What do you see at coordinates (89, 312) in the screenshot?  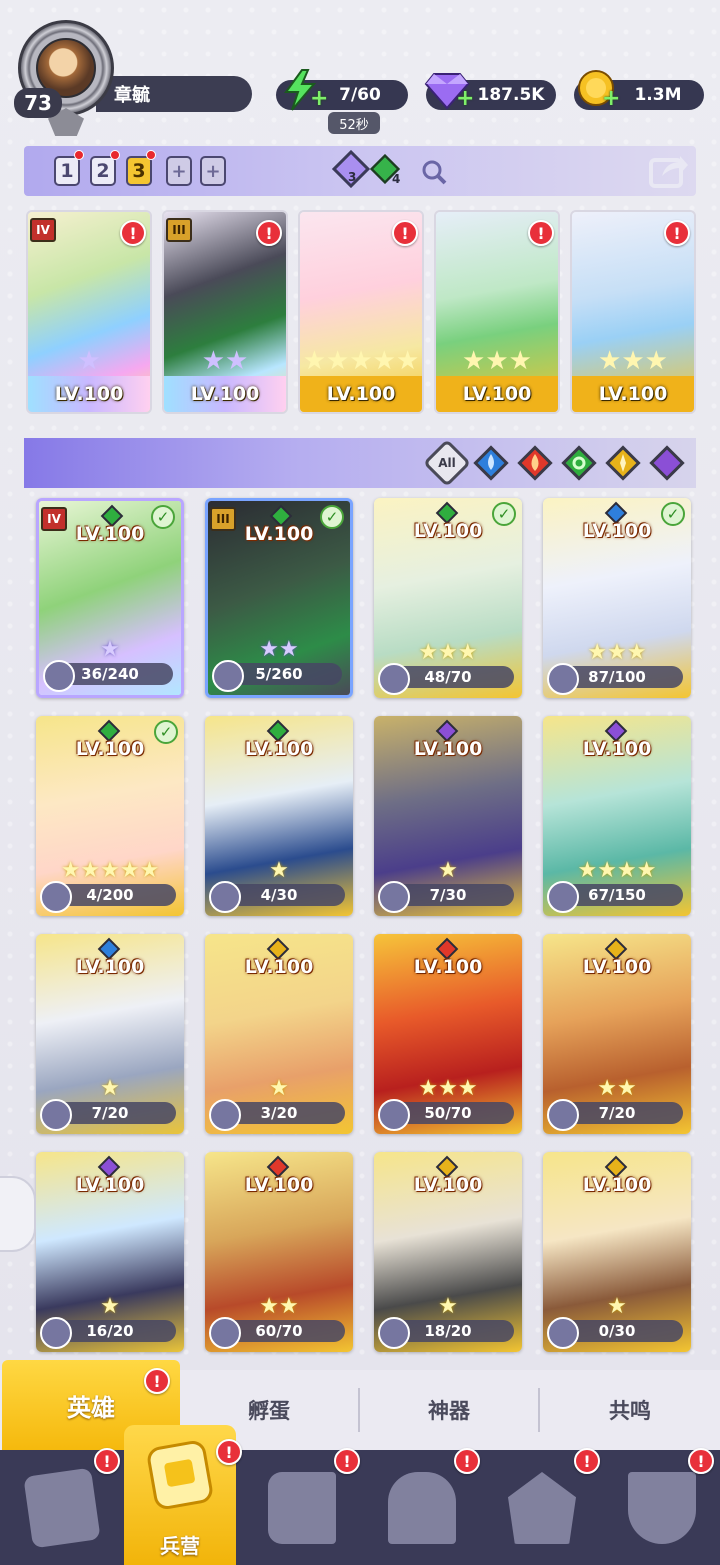 I see `featured-hero-card: IV ! ★ LV.100` at bounding box center [89, 312].